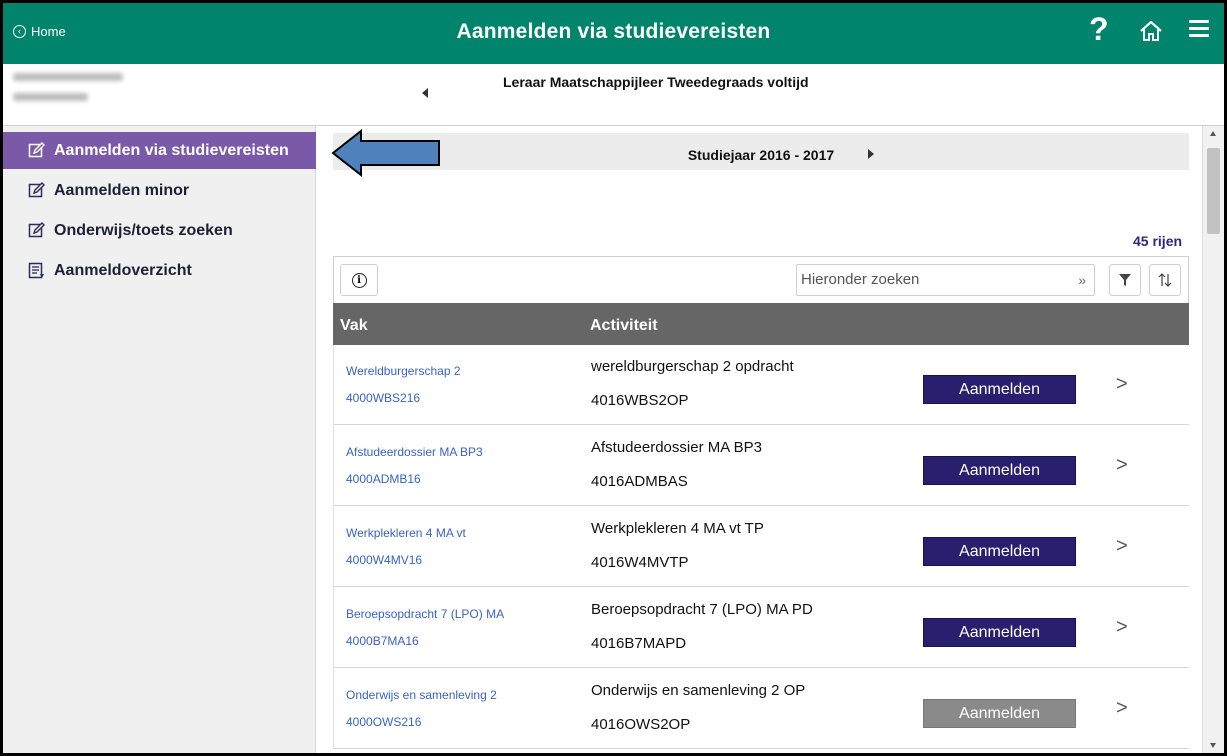 The image size is (1227, 756). Describe the element at coordinates (639, 481) in the screenshot. I see `activity-code: 4016ADMBAS` at that location.